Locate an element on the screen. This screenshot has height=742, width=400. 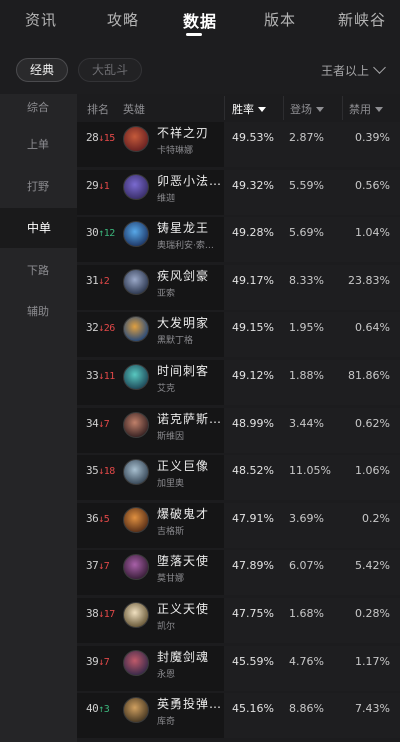
rank-change: ↓18 is located at coordinates (106, 471).